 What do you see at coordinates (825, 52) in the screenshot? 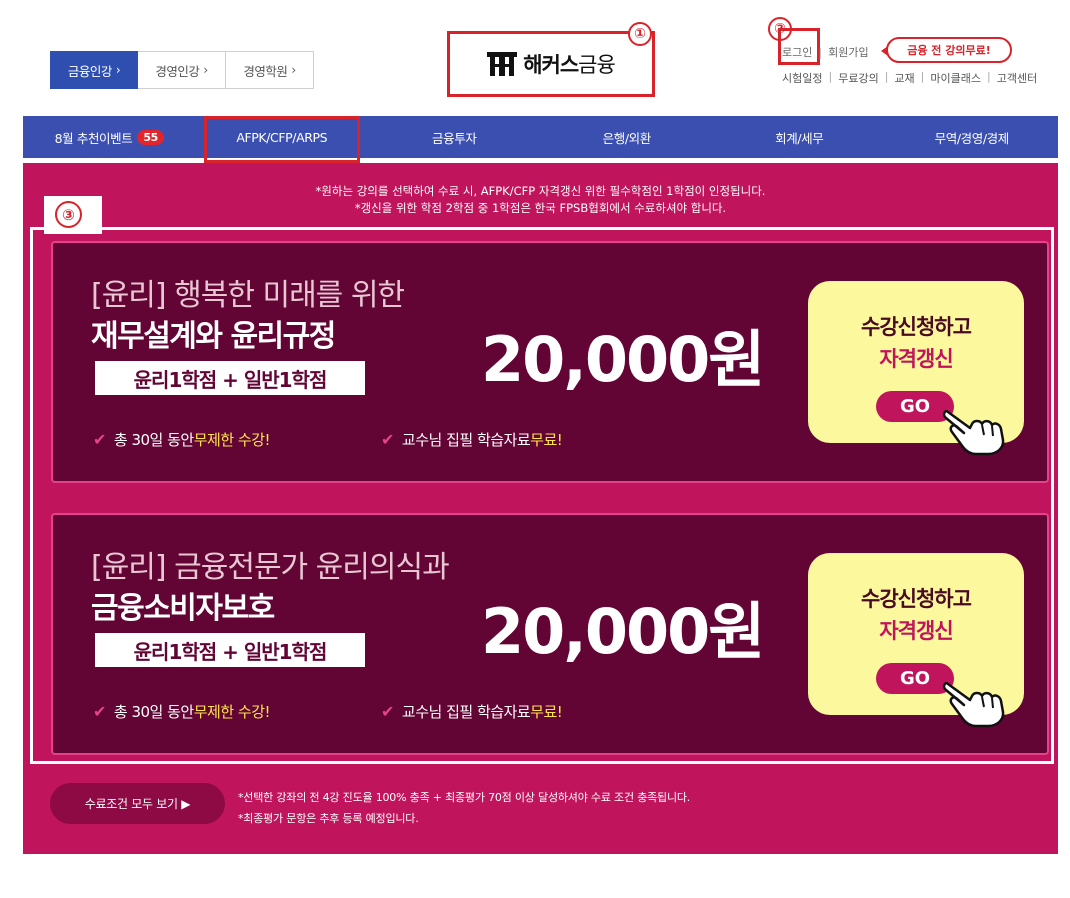
I see `util-links-top: 로그인 | 회원가입` at bounding box center [825, 52].